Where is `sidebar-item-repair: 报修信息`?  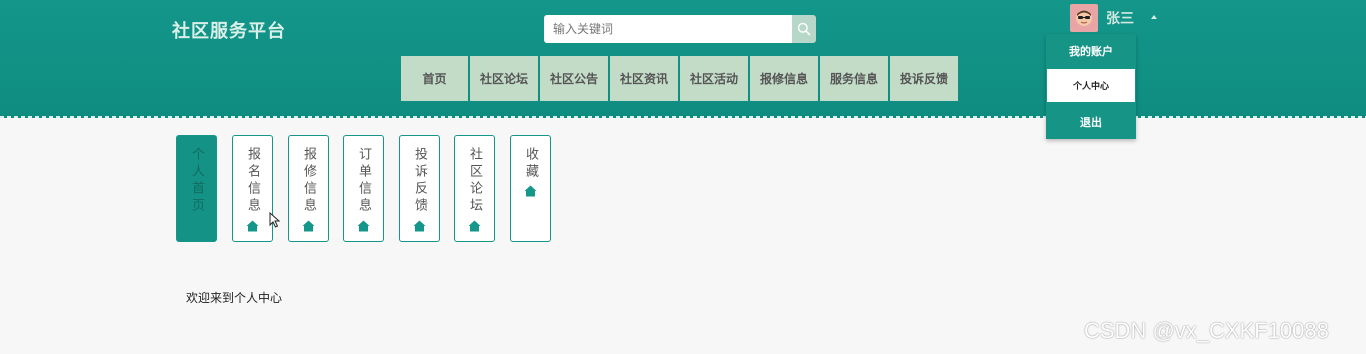
sidebar-item-repair: 报修信息 is located at coordinates (308, 188).